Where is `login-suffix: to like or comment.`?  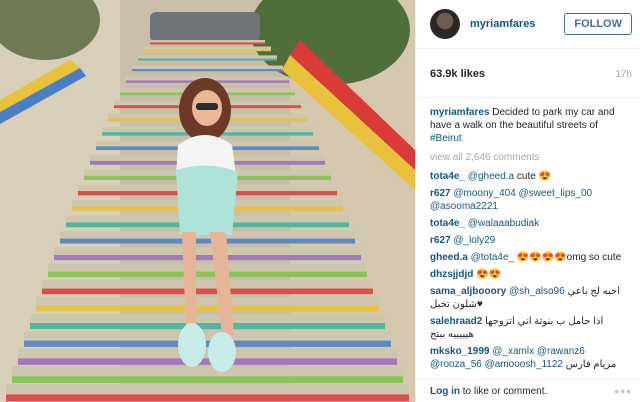 login-suffix: to like or comment. is located at coordinates (505, 391).